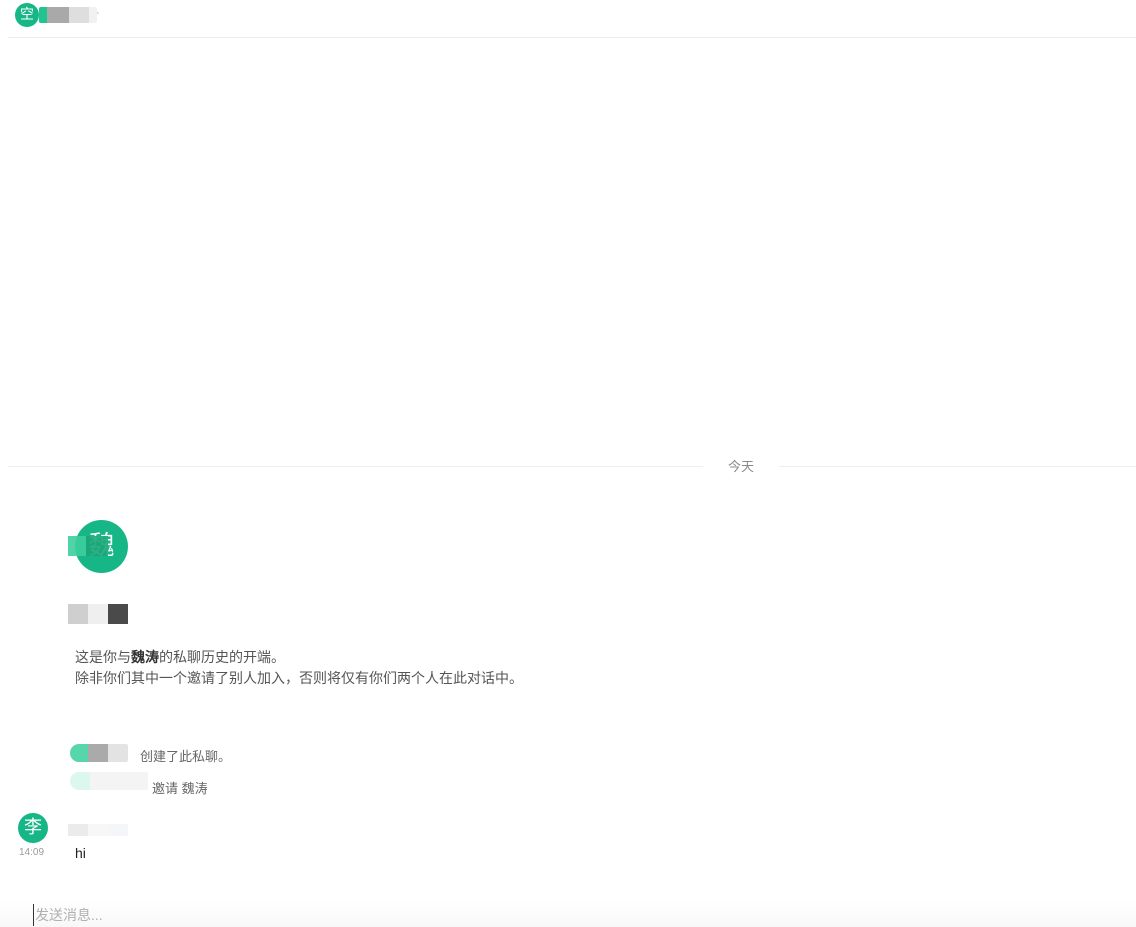 This screenshot has height=927, width=1136. I want to click on message-body: hi, so click(80, 853).